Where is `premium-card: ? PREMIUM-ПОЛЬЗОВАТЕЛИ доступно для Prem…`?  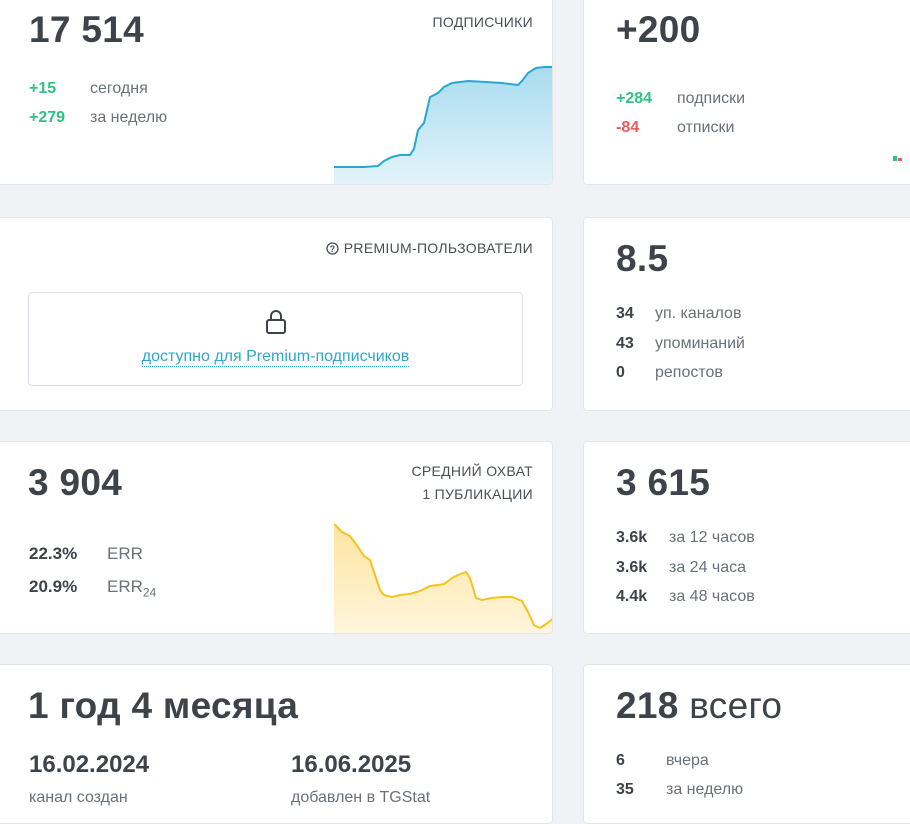
premium-card: ? PREMIUM-ПОЛЬЗОВАТЕЛИ доступно для Prem… is located at coordinates (276, 314).